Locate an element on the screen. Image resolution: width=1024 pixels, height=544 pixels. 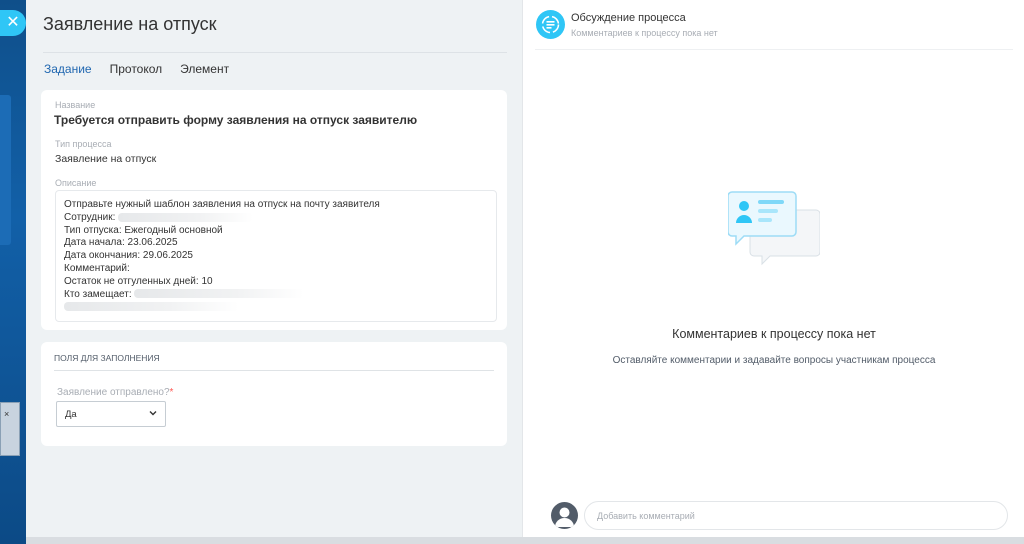
background-panel-edge is located at coordinates (5, 170).